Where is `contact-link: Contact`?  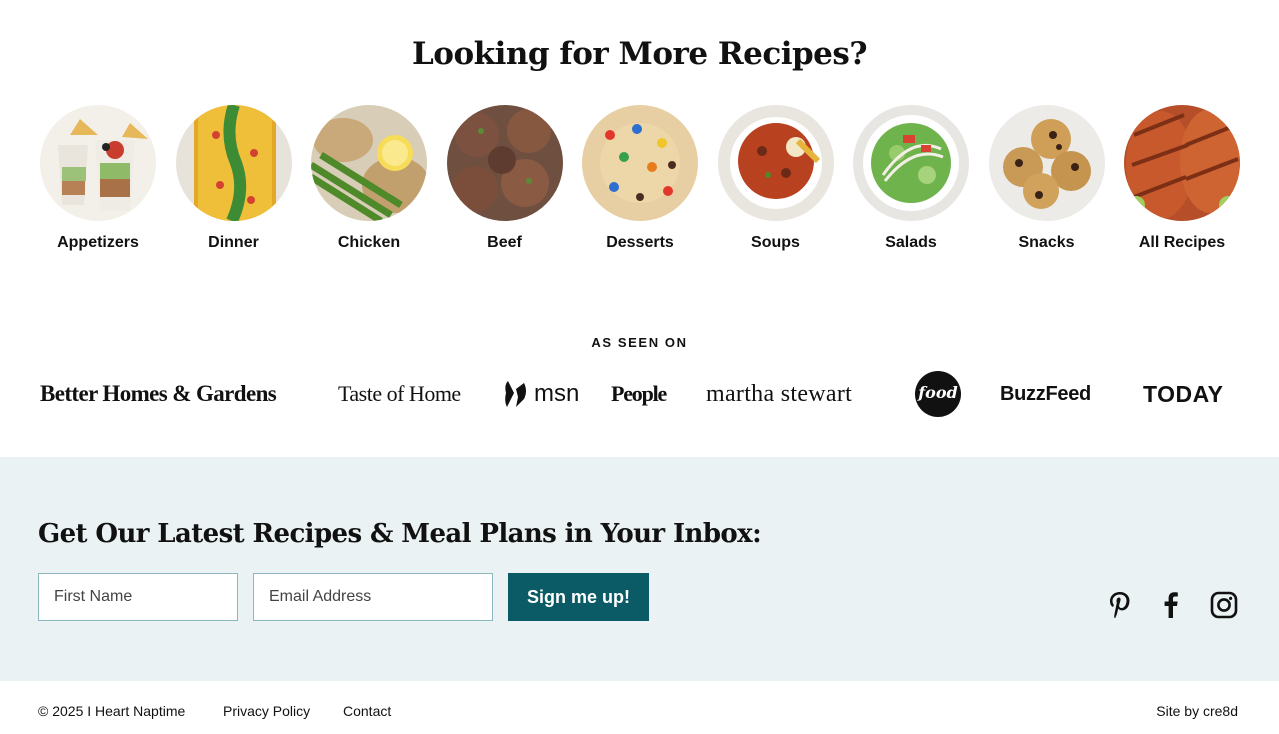 contact-link: Contact is located at coordinates (367, 711).